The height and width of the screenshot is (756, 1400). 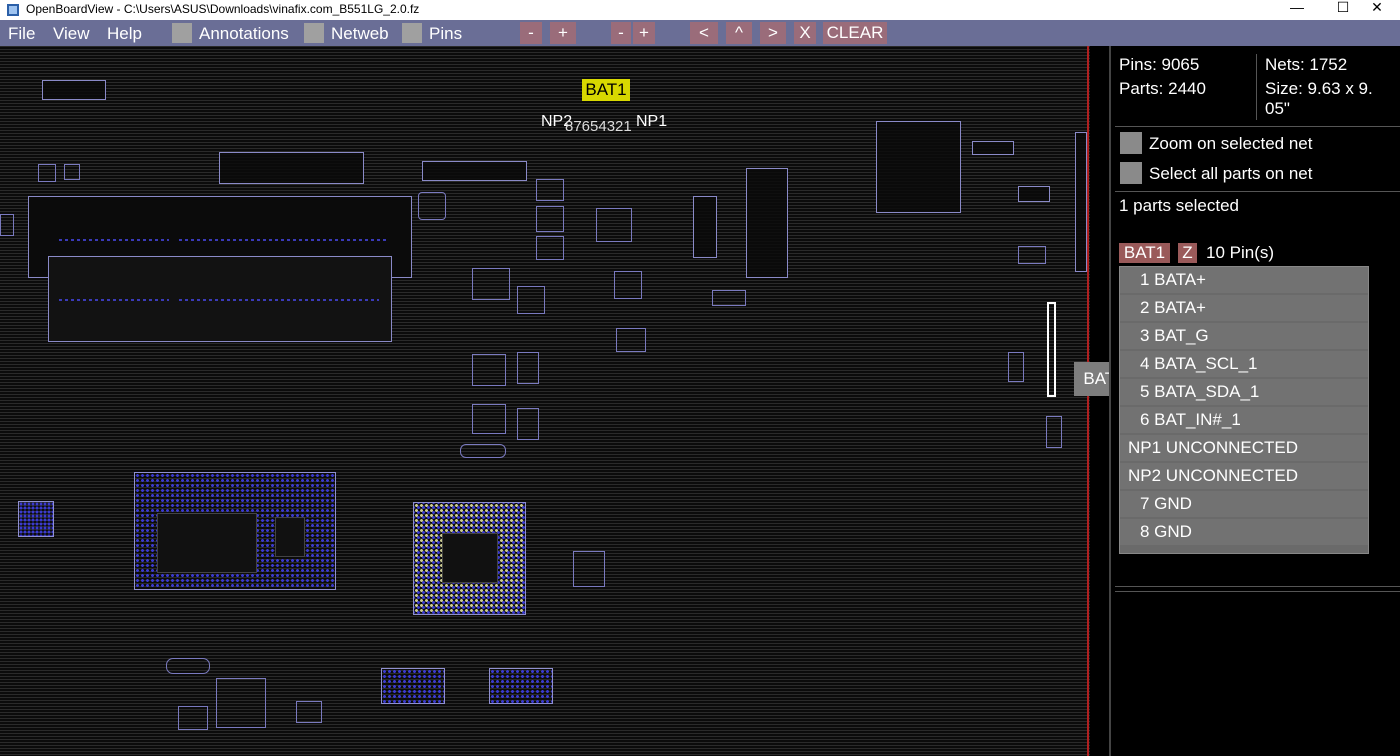 What do you see at coordinates (1244, 420) in the screenshot?
I see `pin-item-6: 6 BAT_IN#_1` at bounding box center [1244, 420].